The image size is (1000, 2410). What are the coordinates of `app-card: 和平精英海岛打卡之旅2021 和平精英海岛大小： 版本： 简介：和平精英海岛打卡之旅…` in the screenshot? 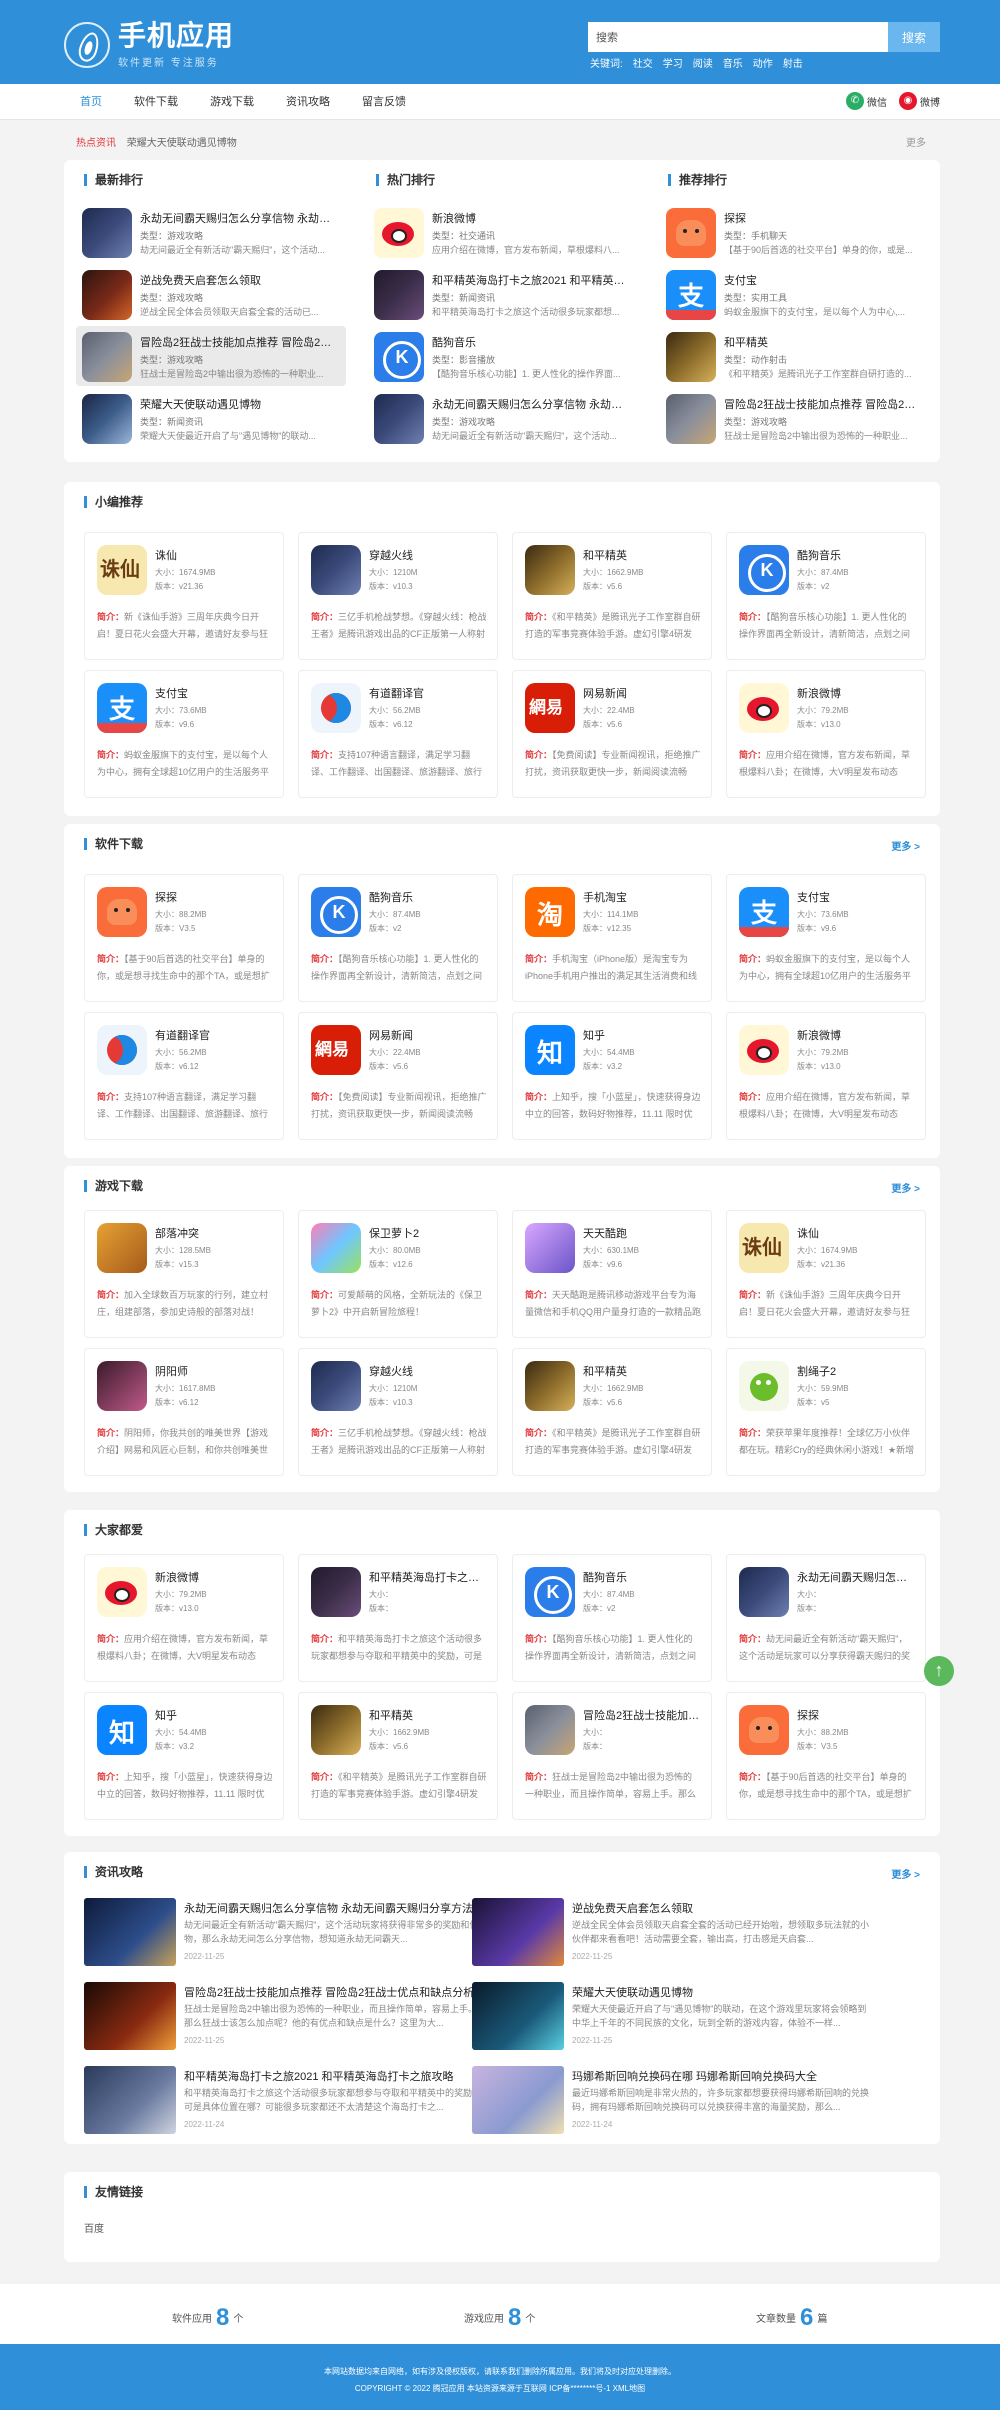 It's located at (398, 1618).